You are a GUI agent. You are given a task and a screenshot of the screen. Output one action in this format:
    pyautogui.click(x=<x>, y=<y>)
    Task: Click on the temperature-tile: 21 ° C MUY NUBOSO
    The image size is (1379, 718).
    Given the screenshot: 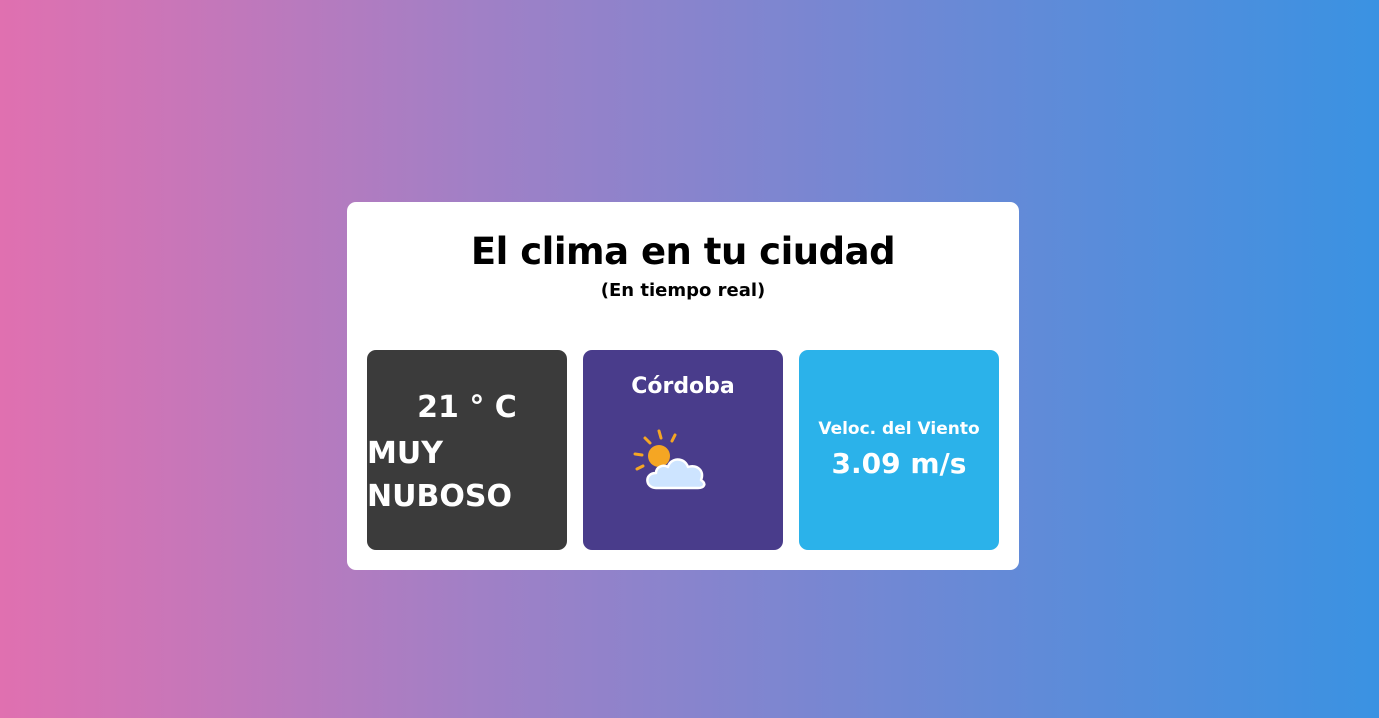 What is the action you would take?
    pyautogui.click(x=467, y=450)
    